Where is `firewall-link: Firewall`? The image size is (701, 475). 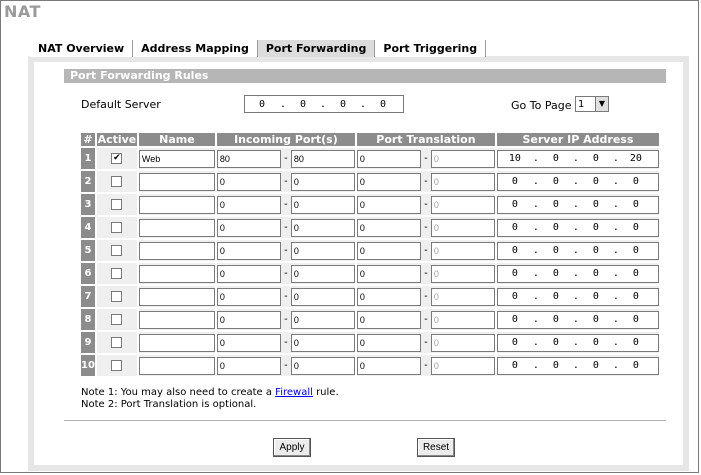
firewall-link: Firewall is located at coordinates (294, 392).